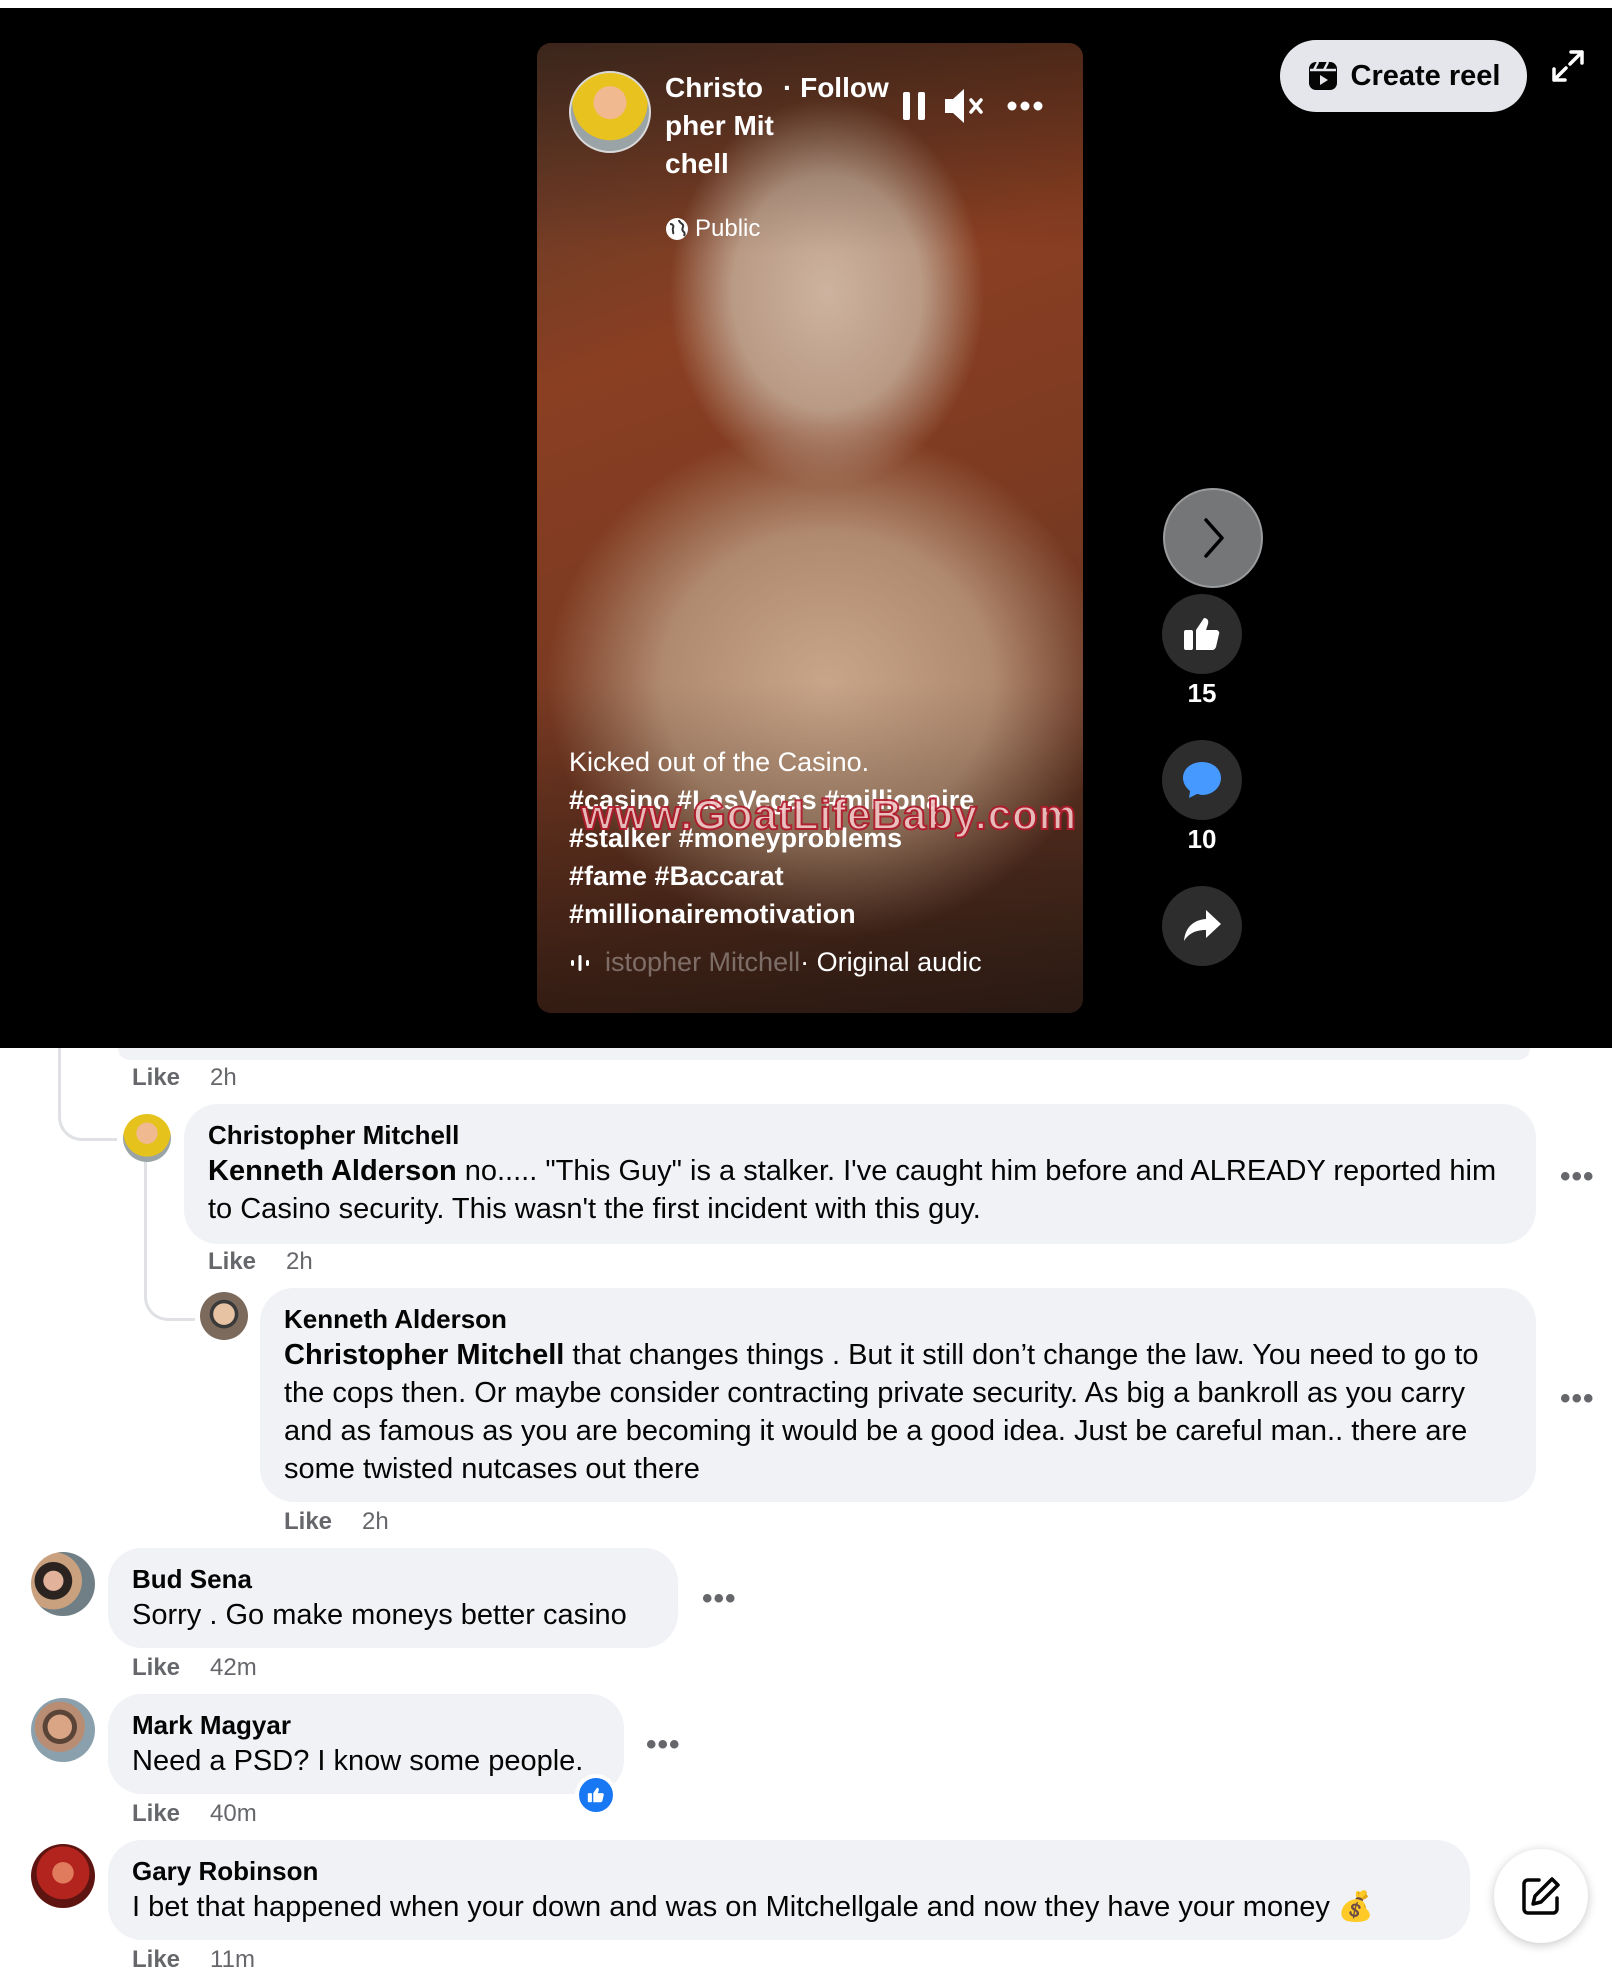 This screenshot has width=1612, height=1977. I want to click on privacy-text: Public, so click(728, 228).